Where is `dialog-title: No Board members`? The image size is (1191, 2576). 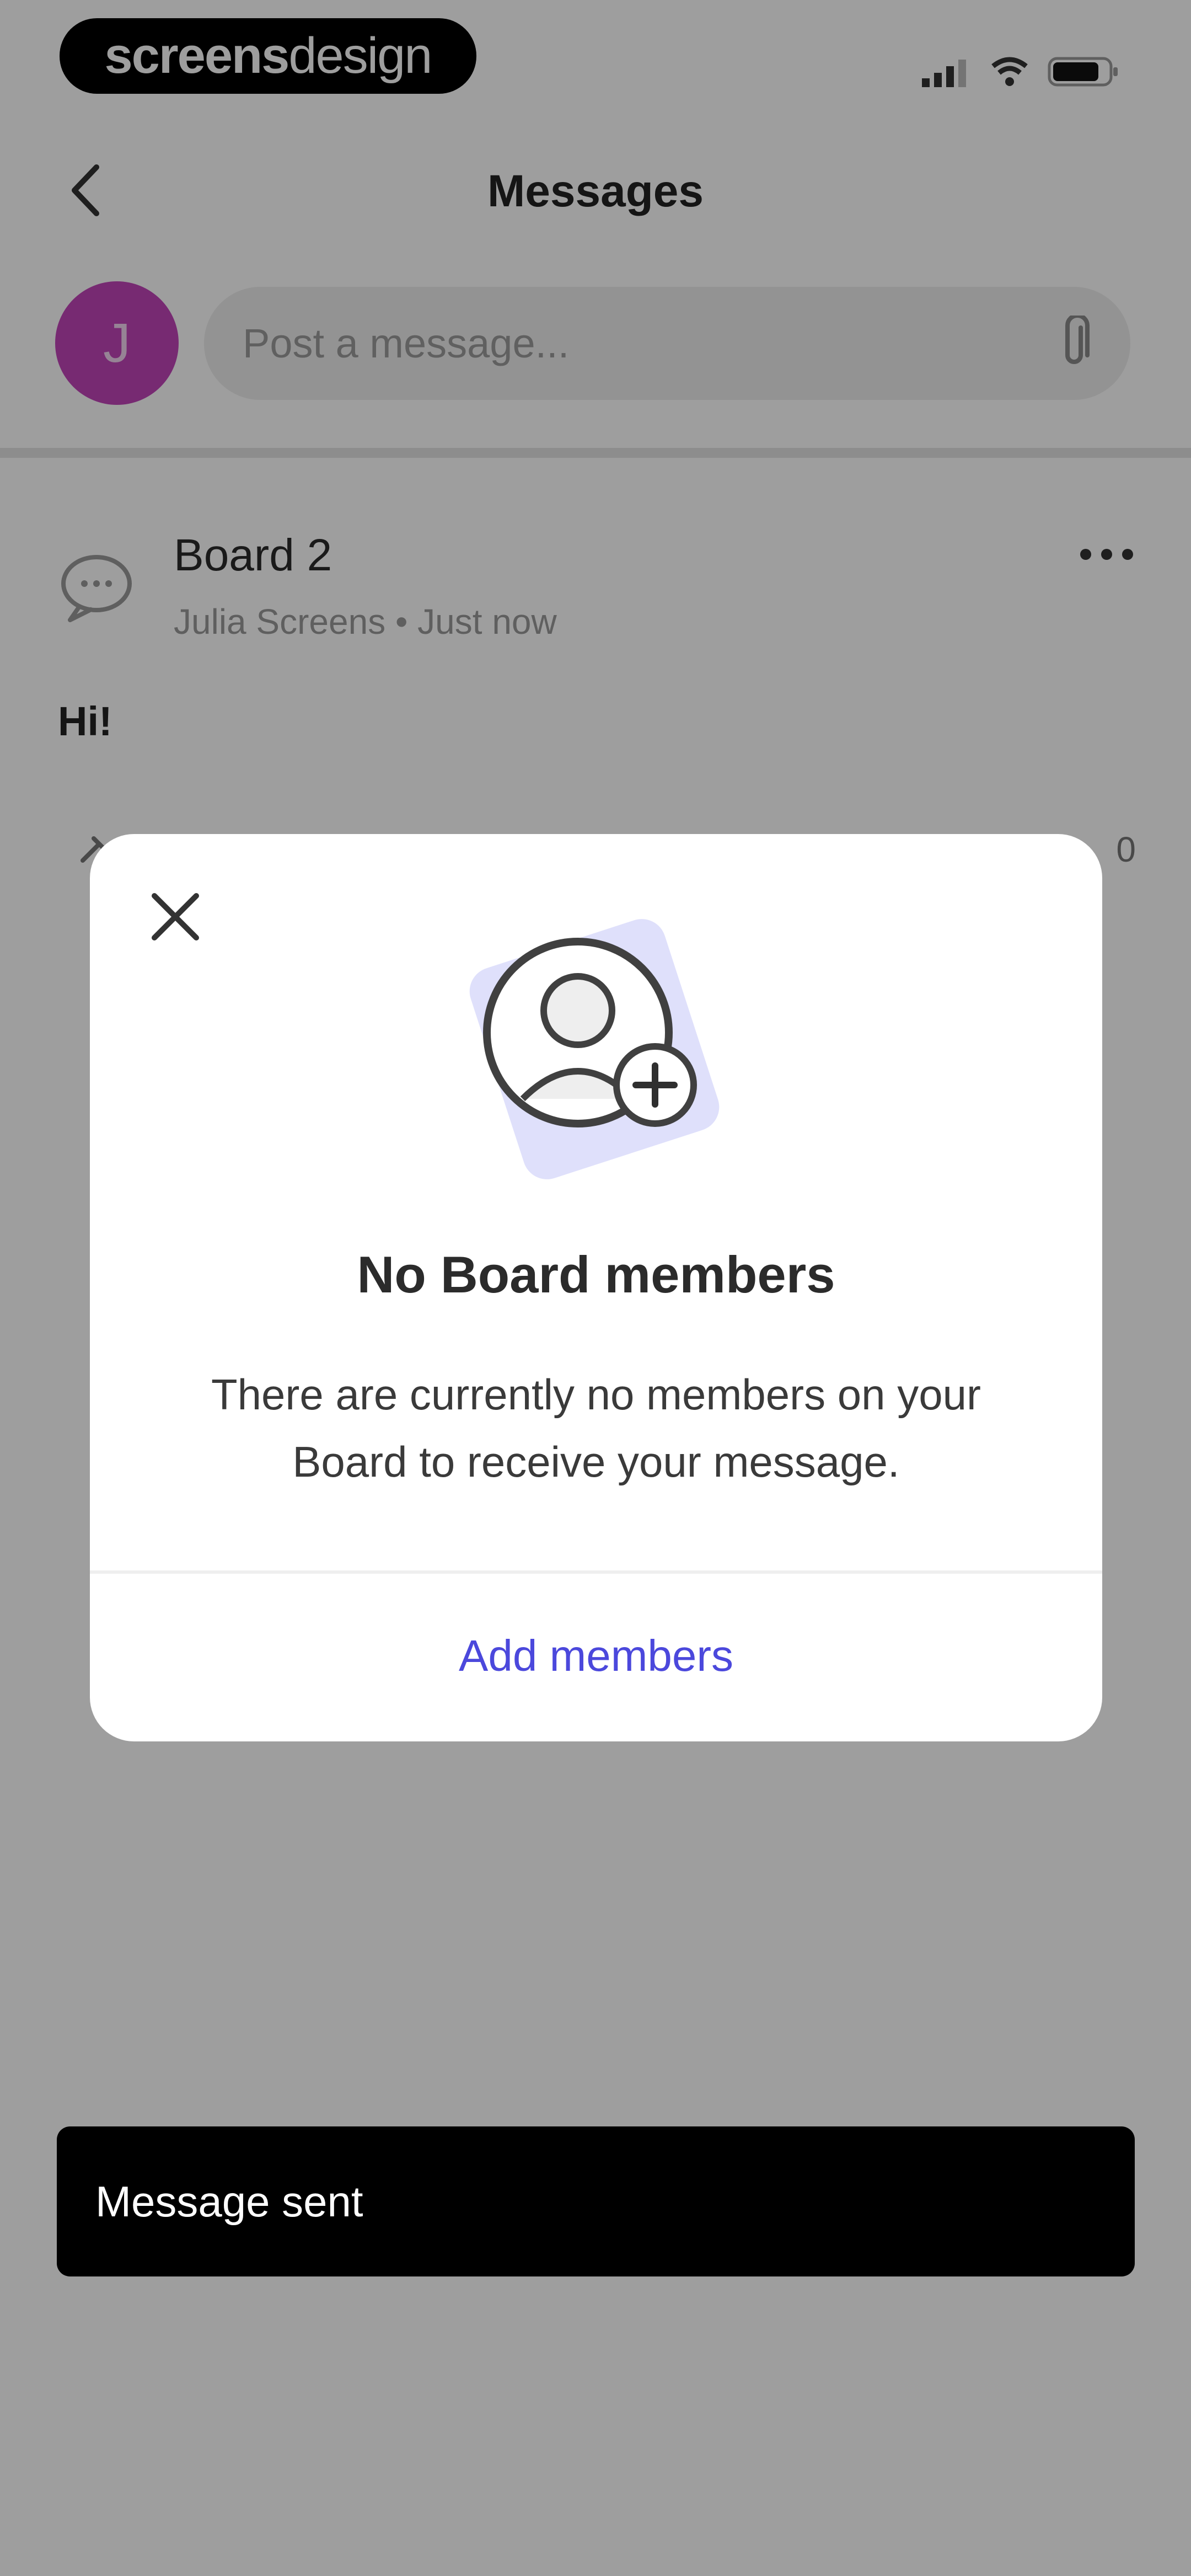 dialog-title: No Board members is located at coordinates (596, 1274).